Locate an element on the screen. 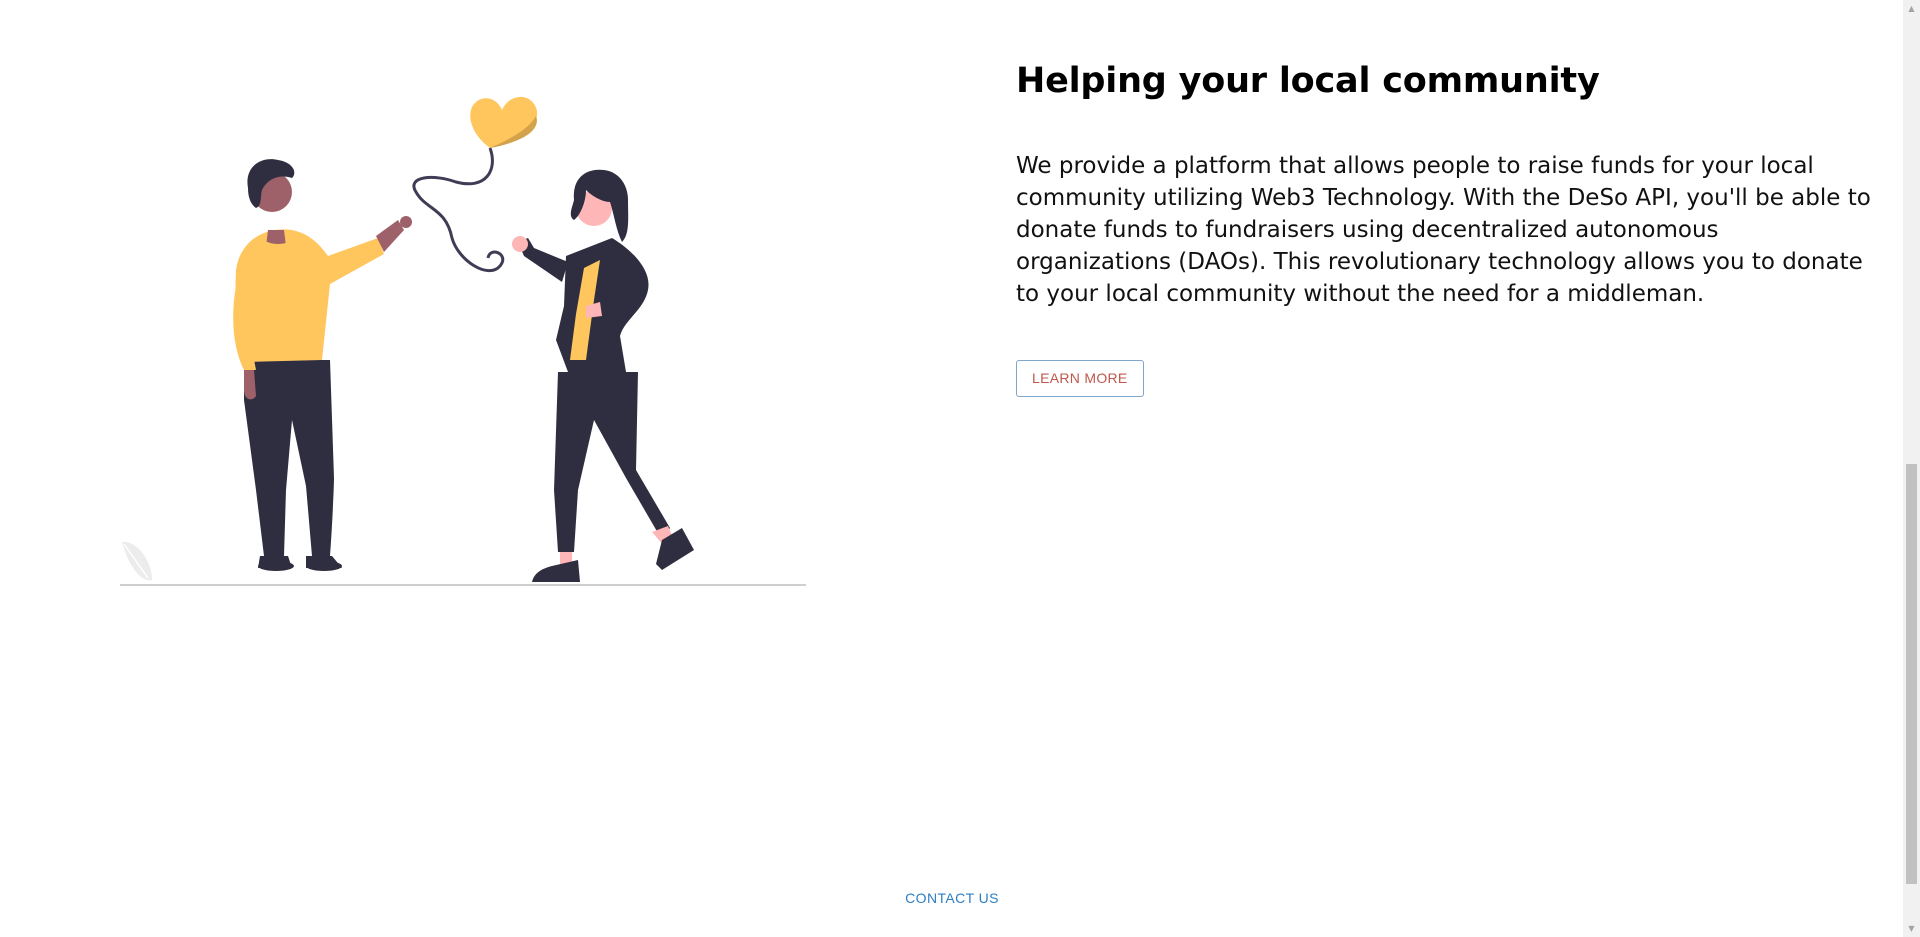  page-title: Helping your local community is located at coordinates (1308, 81).